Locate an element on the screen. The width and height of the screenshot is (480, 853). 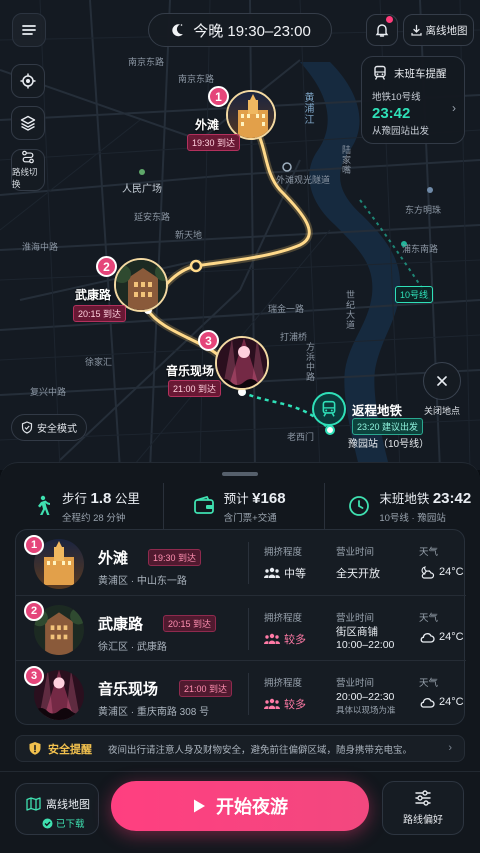
layers-icon is located at coordinates (28, 123).